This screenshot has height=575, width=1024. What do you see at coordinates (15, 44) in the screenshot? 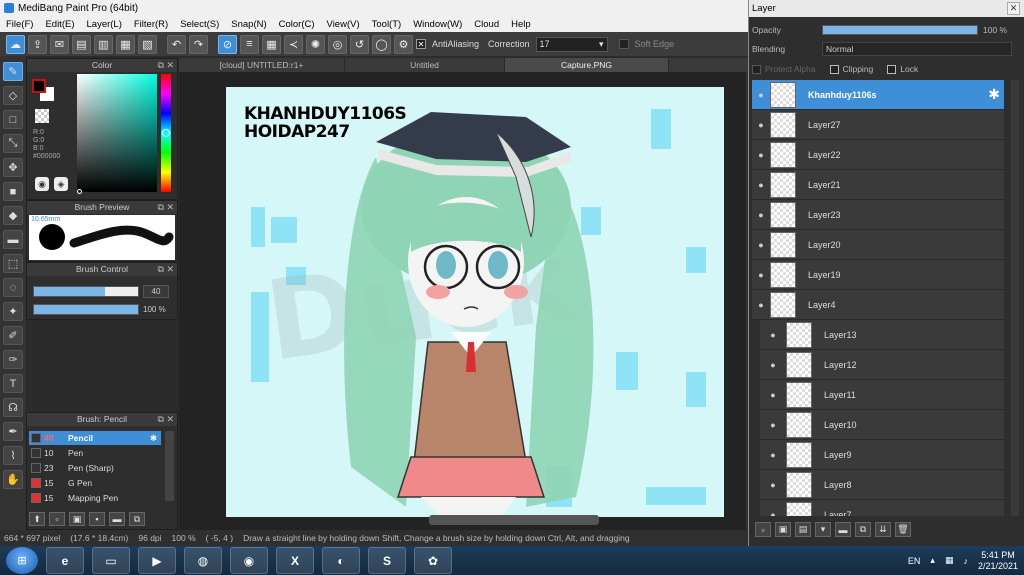
I see `cloud-icon: ☁` at bounding box center [15, 44].